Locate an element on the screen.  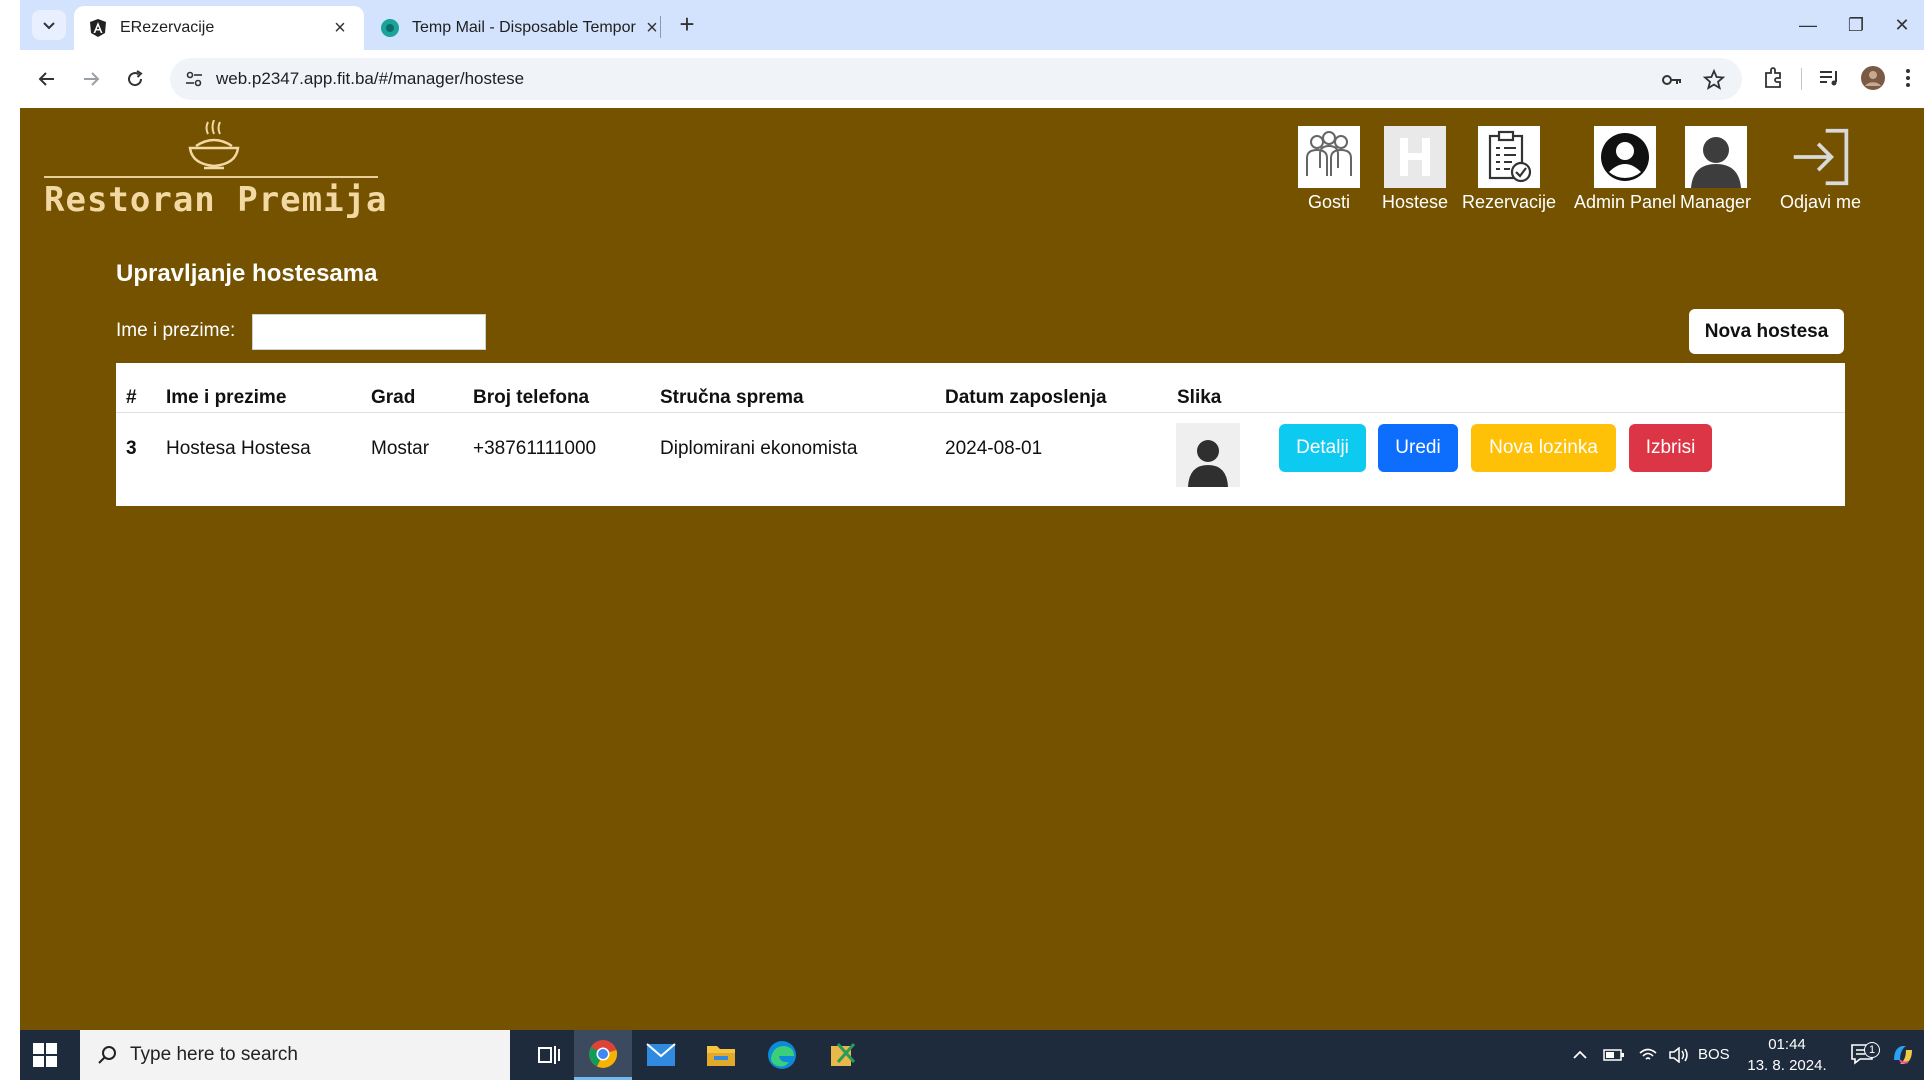
mail-taskbar-app is located at coordinates (661, 1055).